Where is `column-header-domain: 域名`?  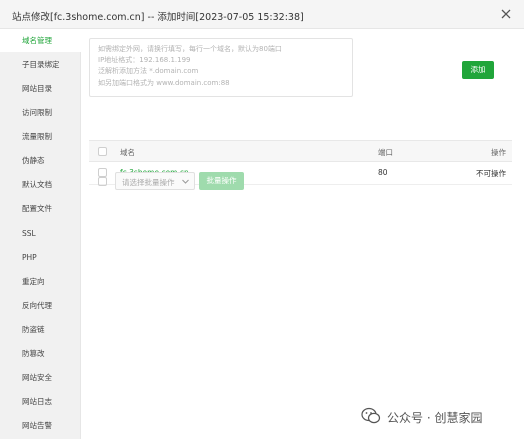 column-header-domain: 域名 is located at coordinates (127, 152).